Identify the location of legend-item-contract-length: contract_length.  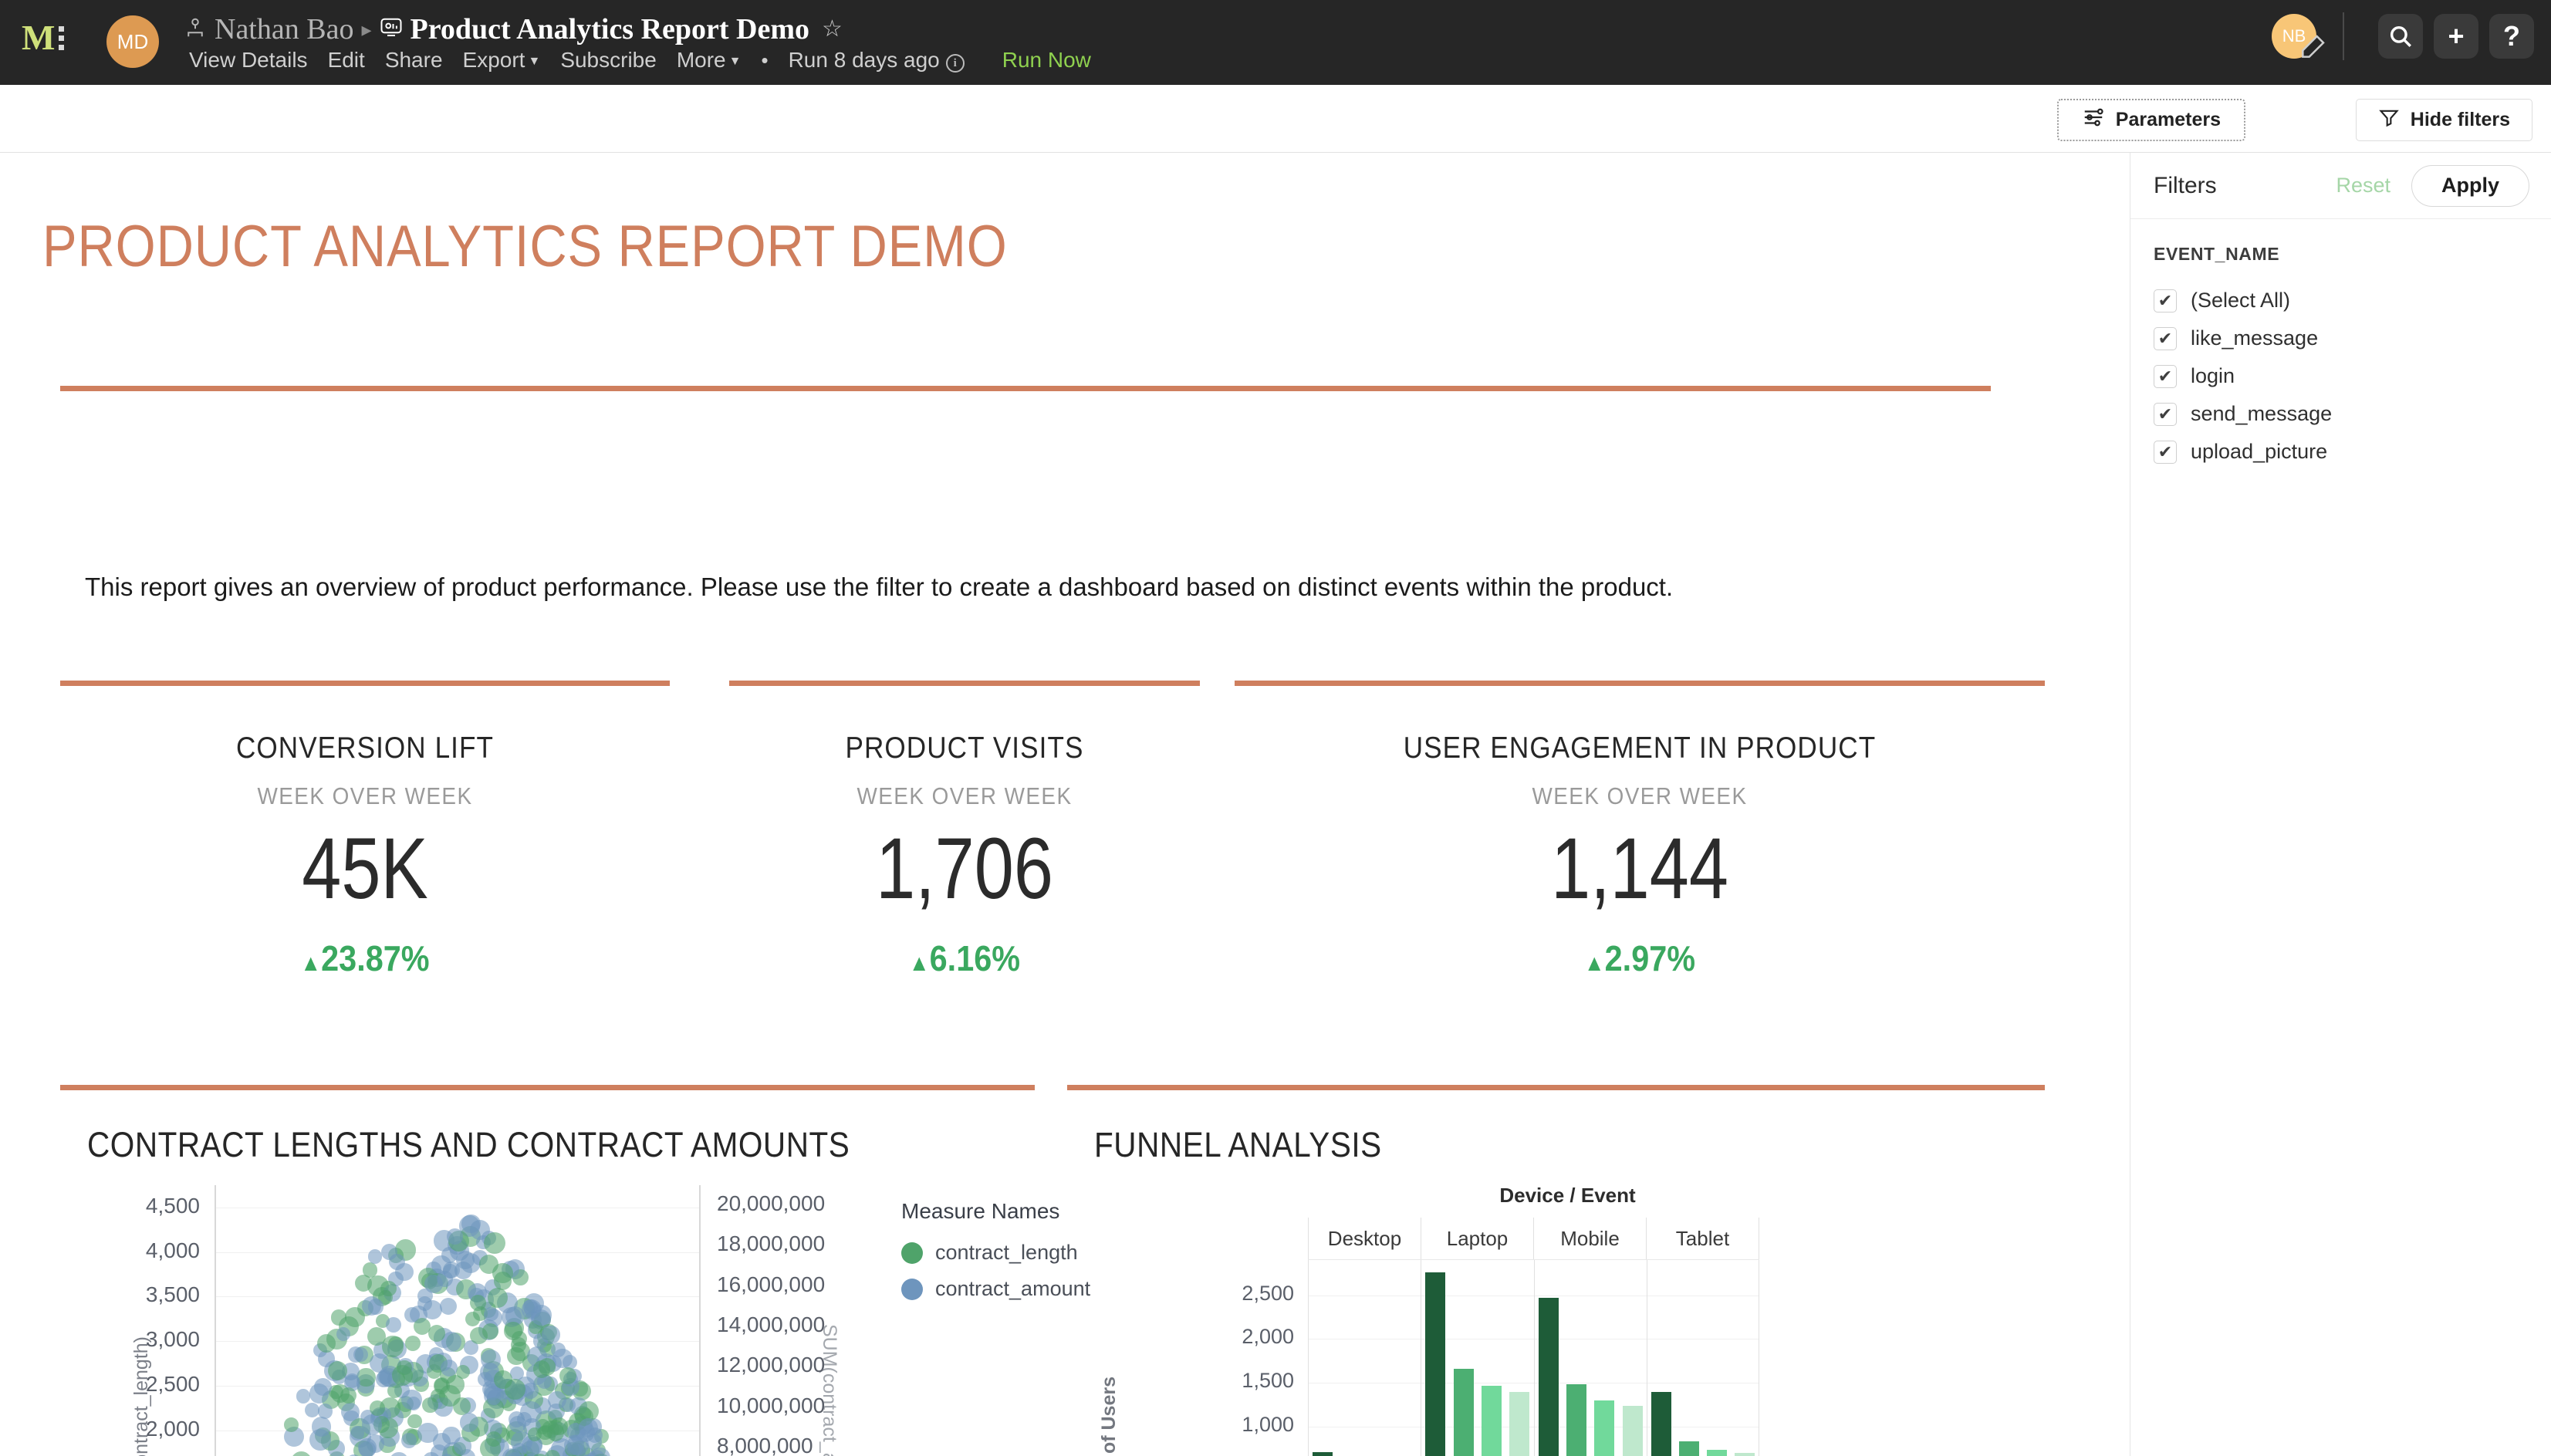
(995, 1253).